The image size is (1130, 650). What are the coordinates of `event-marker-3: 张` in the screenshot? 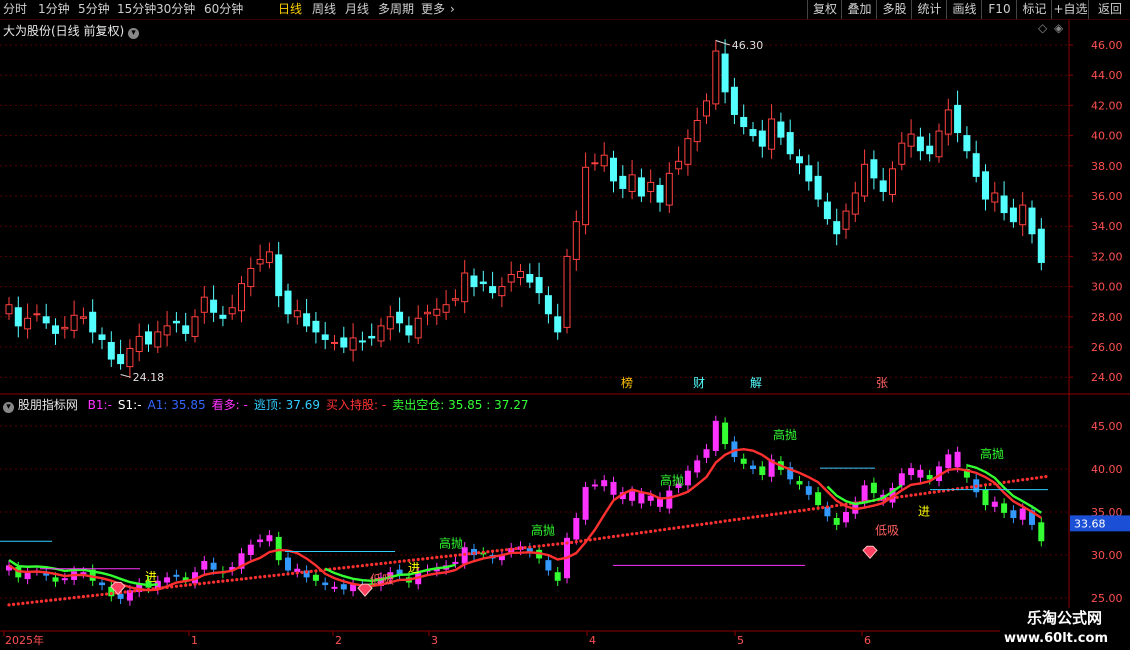 It's located at (882, 383).